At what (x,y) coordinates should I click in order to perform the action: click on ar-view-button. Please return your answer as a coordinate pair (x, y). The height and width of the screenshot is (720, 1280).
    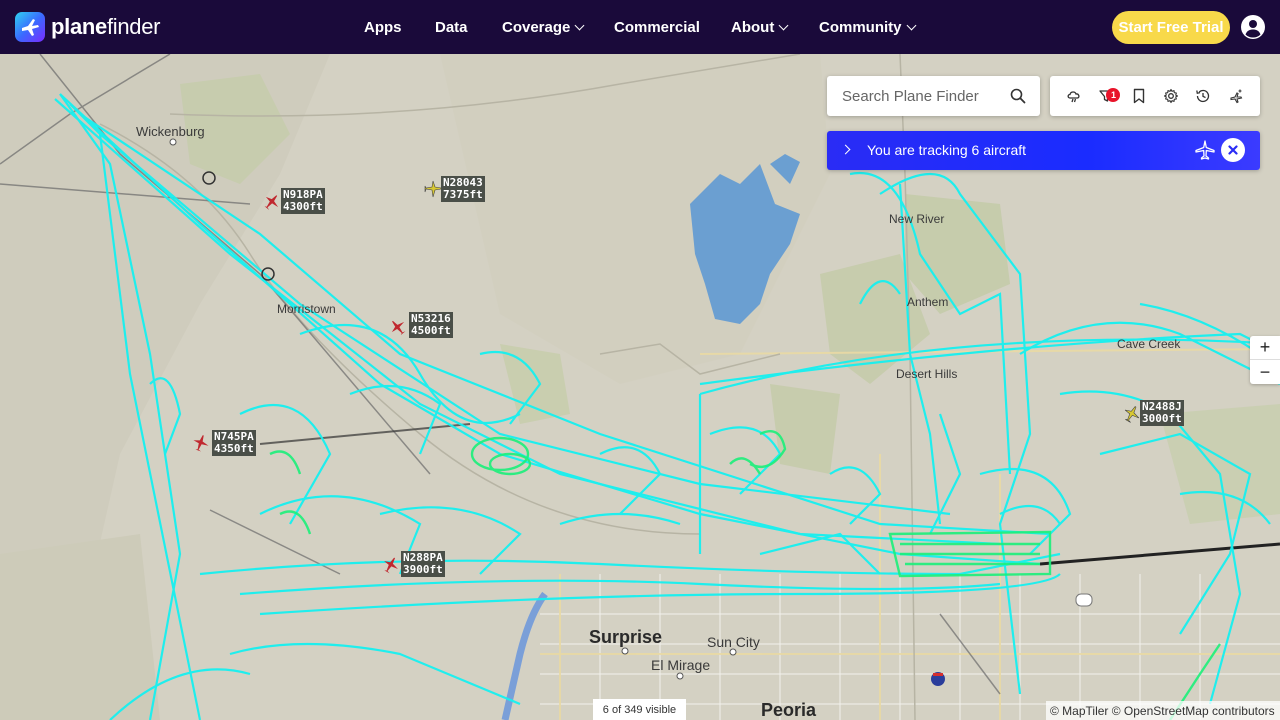
    Looking at the image, I should click on (1236, 96).